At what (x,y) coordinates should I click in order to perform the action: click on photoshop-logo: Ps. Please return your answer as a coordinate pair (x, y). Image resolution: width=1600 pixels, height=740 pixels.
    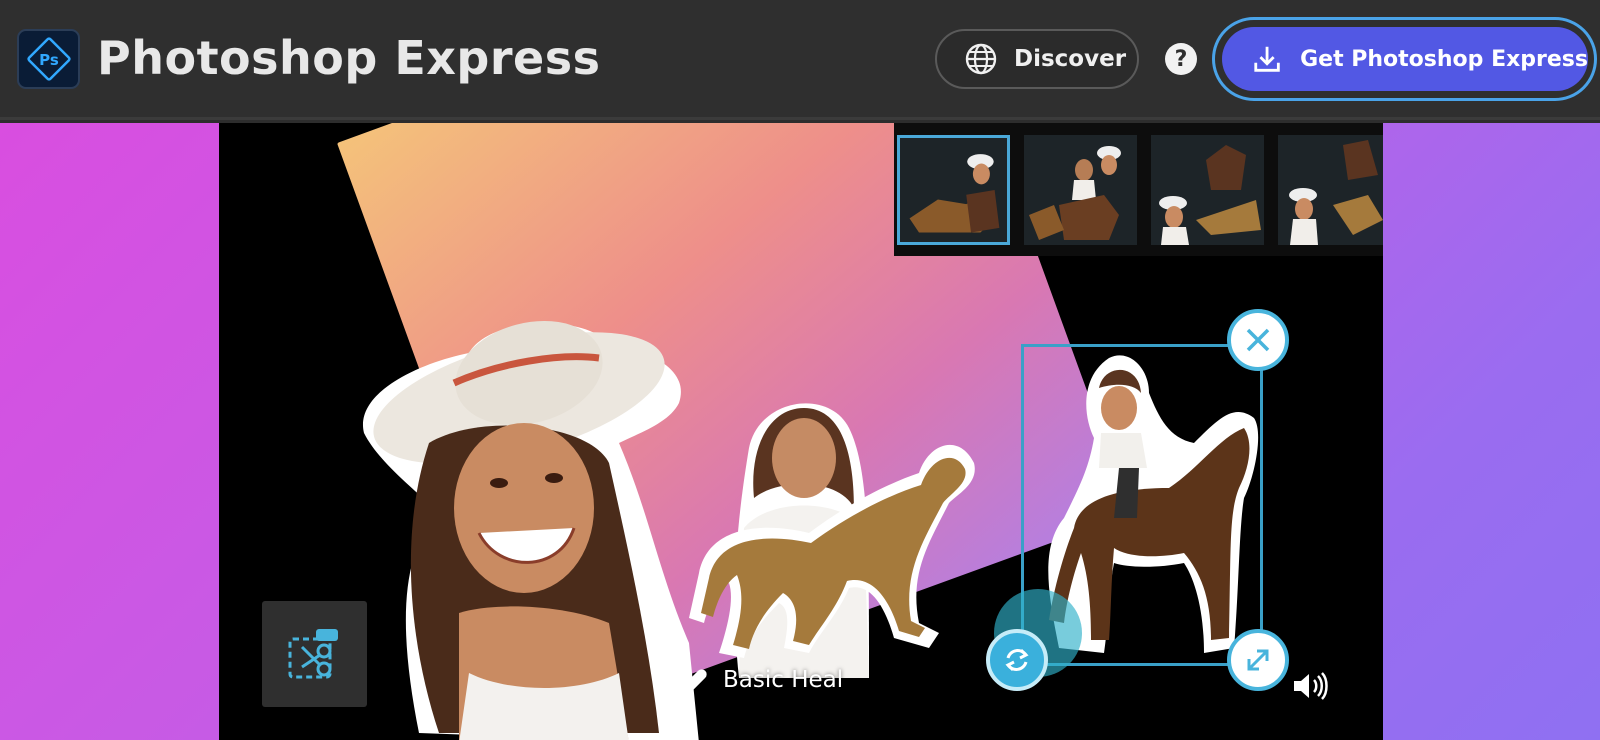
    Looking at the image, I should click on (48, 59).